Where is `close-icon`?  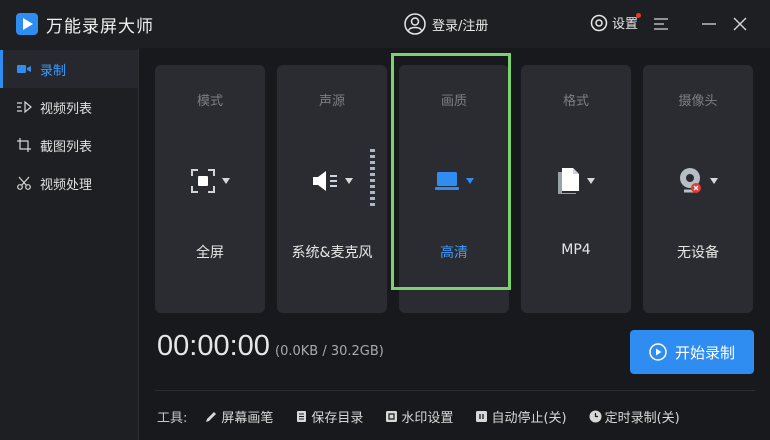
close-icon is located at coordinates (740, 24).